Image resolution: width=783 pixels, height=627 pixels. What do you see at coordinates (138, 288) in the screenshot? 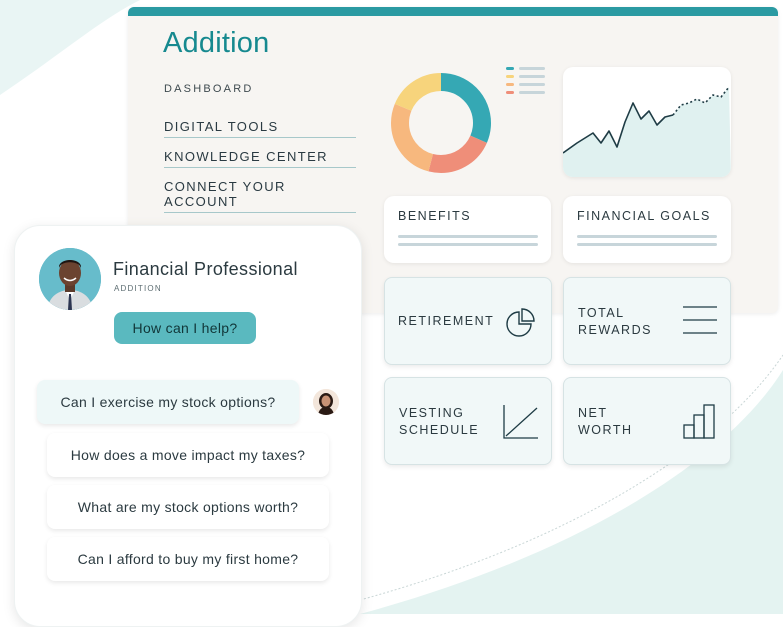
I see `professional-org: ADDITION` at bounding box center [138, 288].